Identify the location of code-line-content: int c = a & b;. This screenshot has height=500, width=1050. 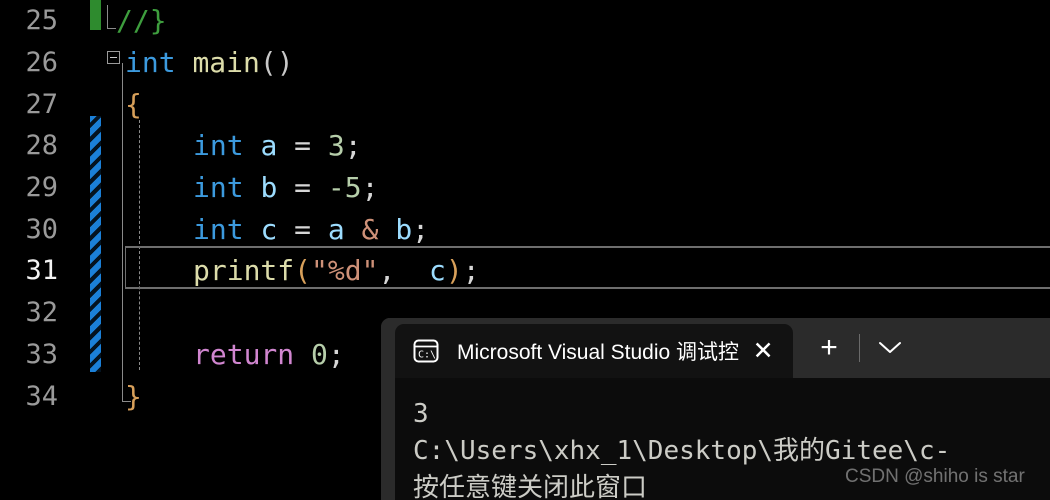
(311, 229).